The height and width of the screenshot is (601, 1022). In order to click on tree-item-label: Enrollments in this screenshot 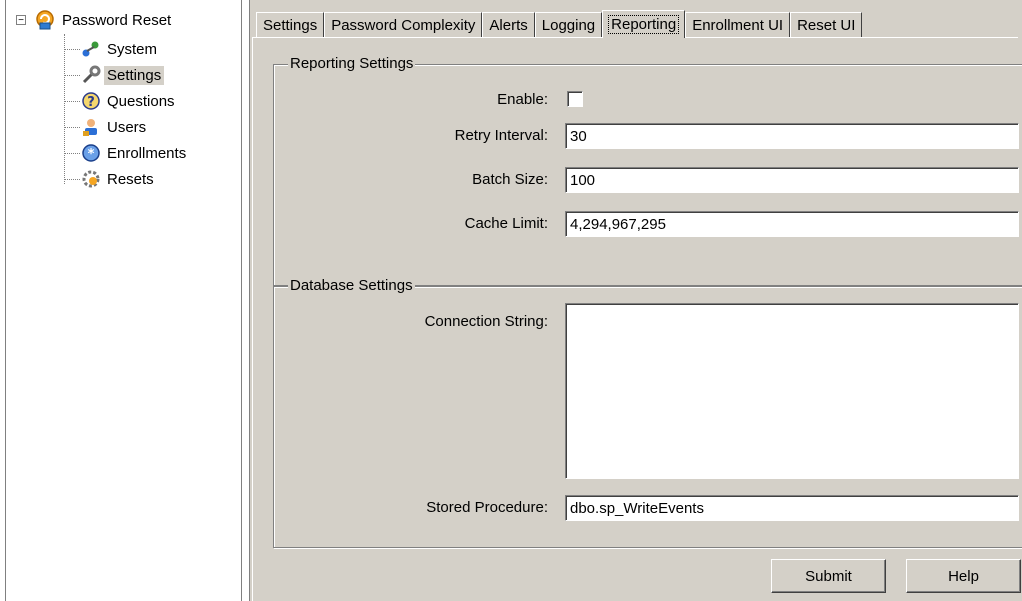, I will do `click(147, 153)`.